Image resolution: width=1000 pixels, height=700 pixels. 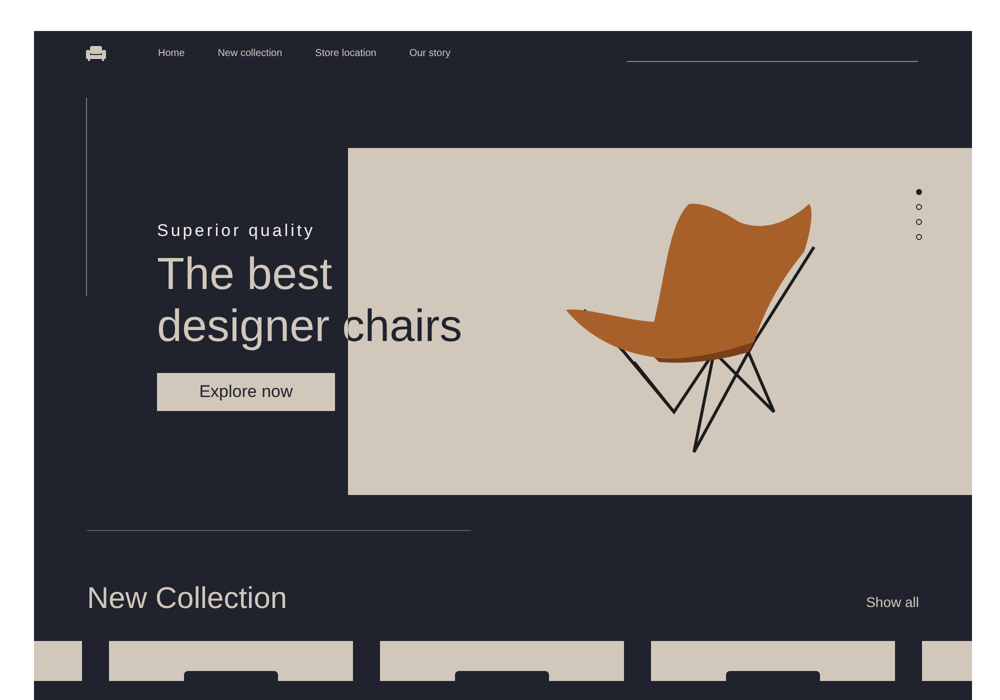 What do you see at coordinates (250, 53) in the screenshot?
I see `nav-link: New collection` at bounding box center [250, 53].